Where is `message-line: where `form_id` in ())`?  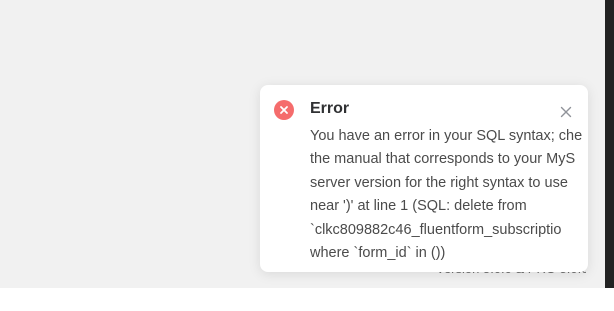 message-line: where `form_id` in ()) is located at coordinates (378, 253).